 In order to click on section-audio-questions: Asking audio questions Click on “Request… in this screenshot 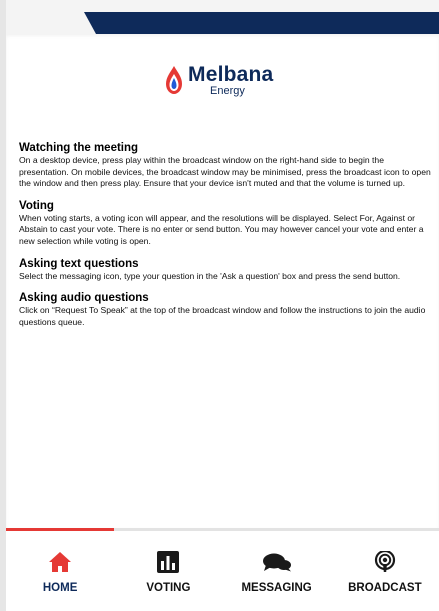, I will do `click(226, 310)`.